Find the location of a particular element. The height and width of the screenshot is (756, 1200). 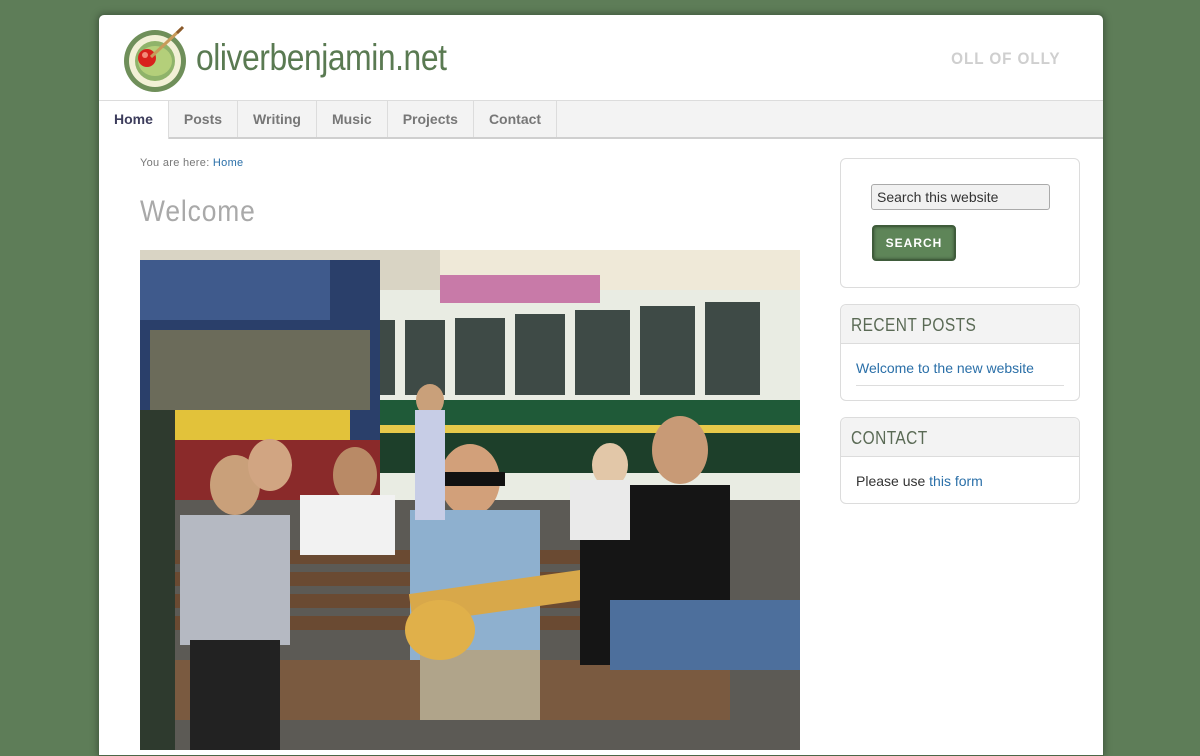

nav-item-home: Home is located at coordinates (134, 120).